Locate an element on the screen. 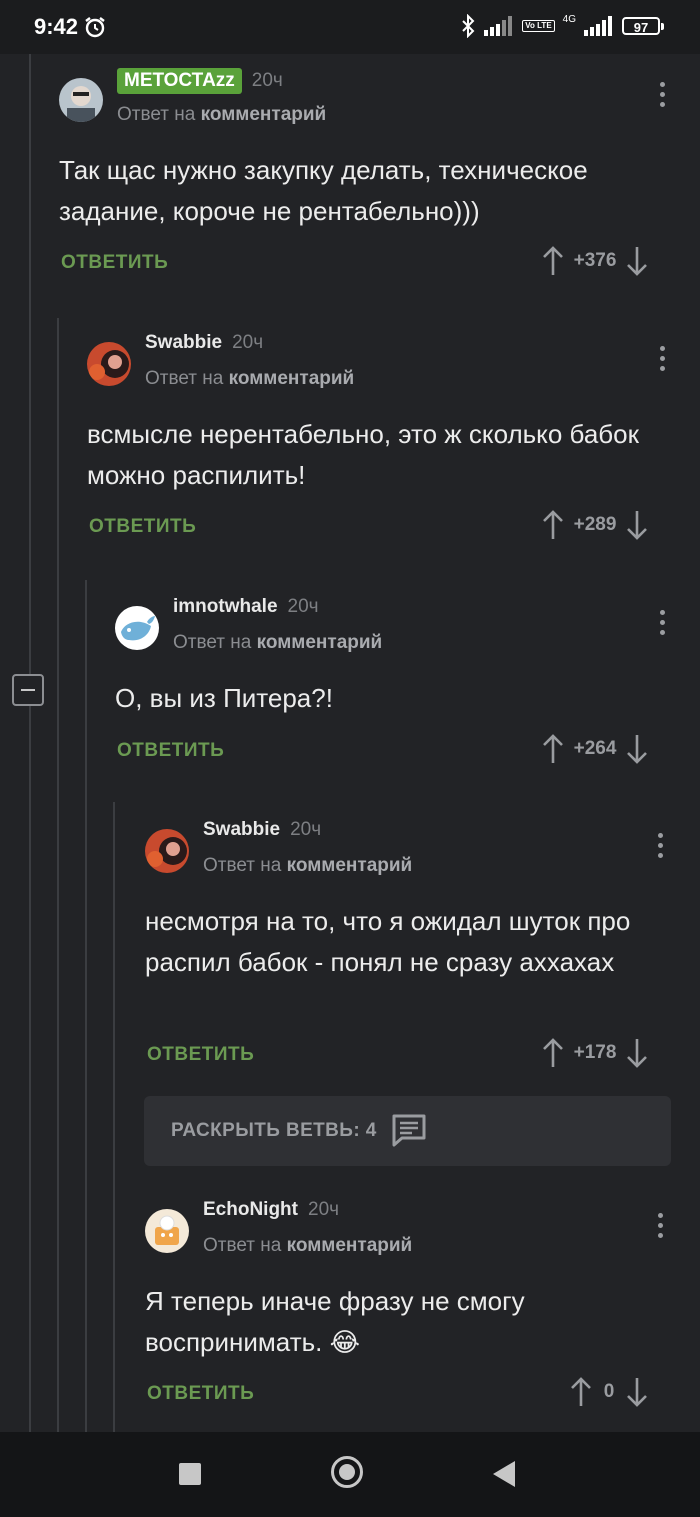 The width and height of the screenshot is (700, 1517). status-icons: Vo LTE 4G 97 is located at coordinates (562, 26).